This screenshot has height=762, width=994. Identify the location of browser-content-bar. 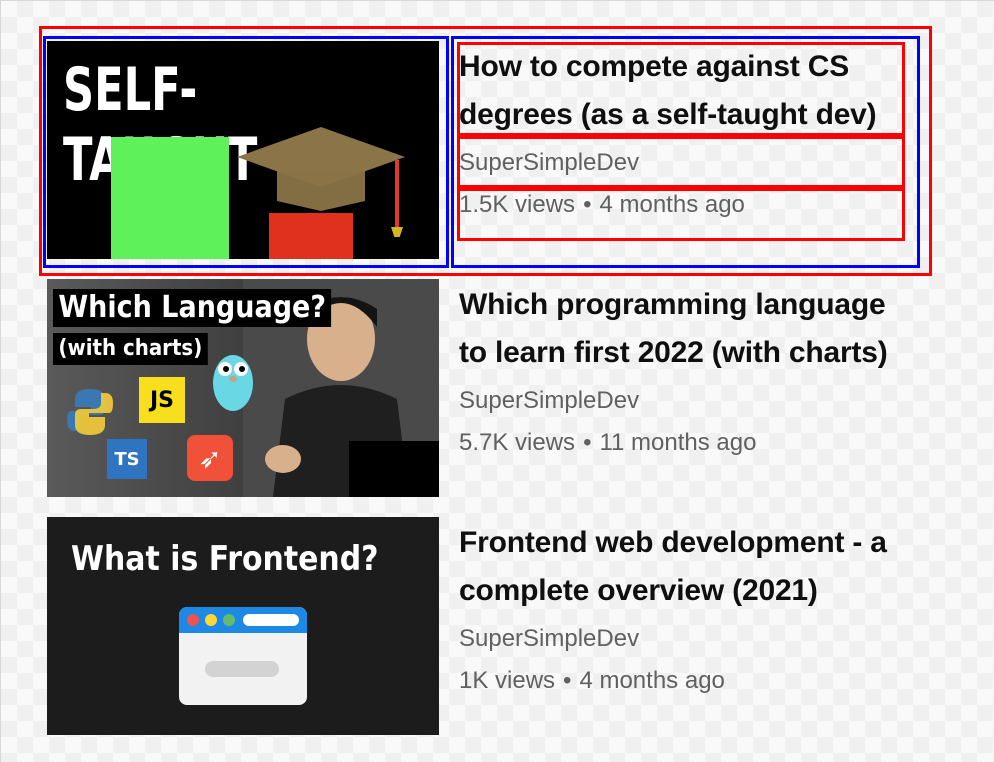
(242, 669).